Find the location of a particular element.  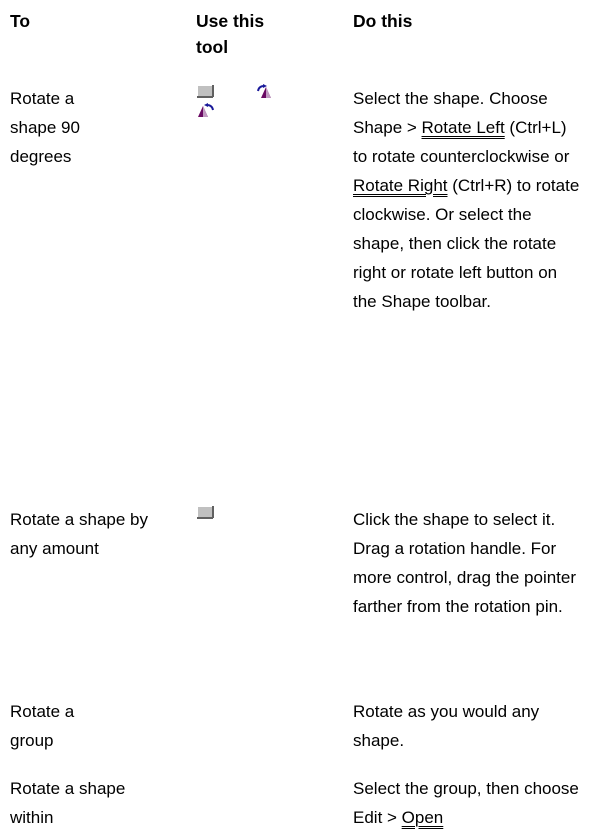

row-1-to: Rotate a shape 90 degrees is located at coordinates (45, 127).